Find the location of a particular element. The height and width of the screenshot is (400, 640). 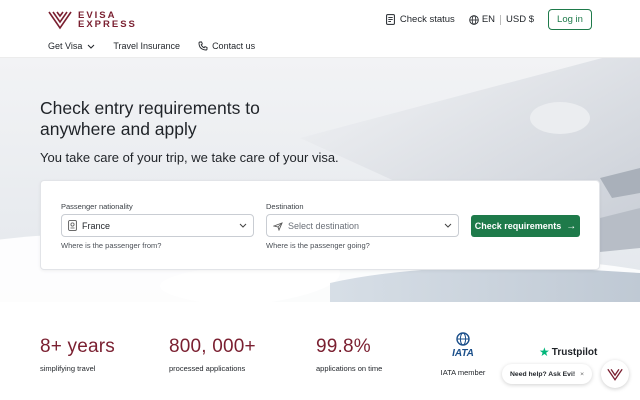

header-actions: Check status EN USD $ Log in is located at coordinates (488, 19).